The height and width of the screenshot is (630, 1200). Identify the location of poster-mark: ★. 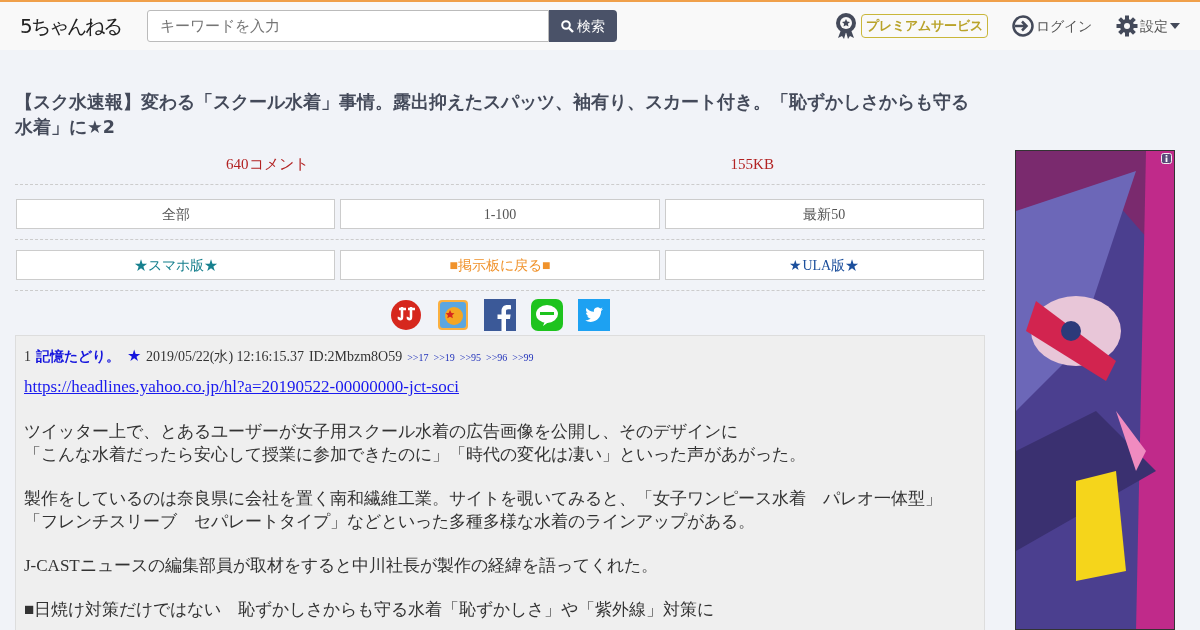
(134, 356).